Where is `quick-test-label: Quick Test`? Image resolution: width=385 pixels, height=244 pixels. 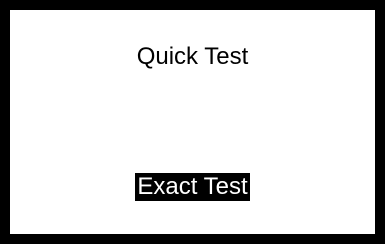 quick-test-label: Quick Test is located at coordinates (192, 56).